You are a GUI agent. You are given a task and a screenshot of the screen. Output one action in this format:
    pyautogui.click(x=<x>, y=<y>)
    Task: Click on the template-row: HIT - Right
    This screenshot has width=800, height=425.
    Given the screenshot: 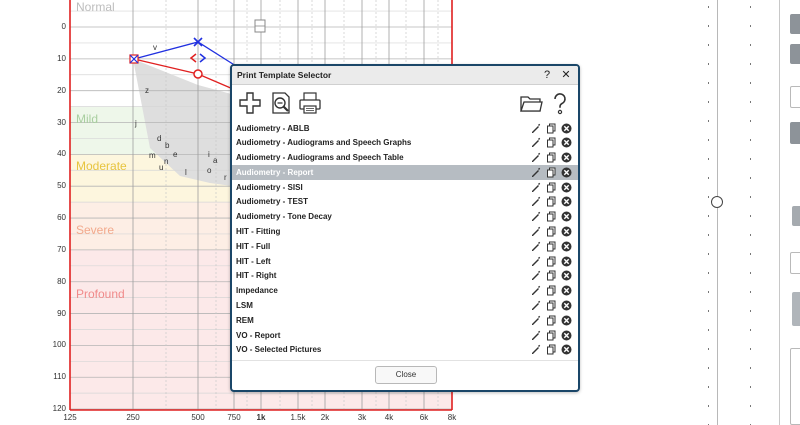 What is the action you would take?
    pyautogui.click(x=405, y=276)
    